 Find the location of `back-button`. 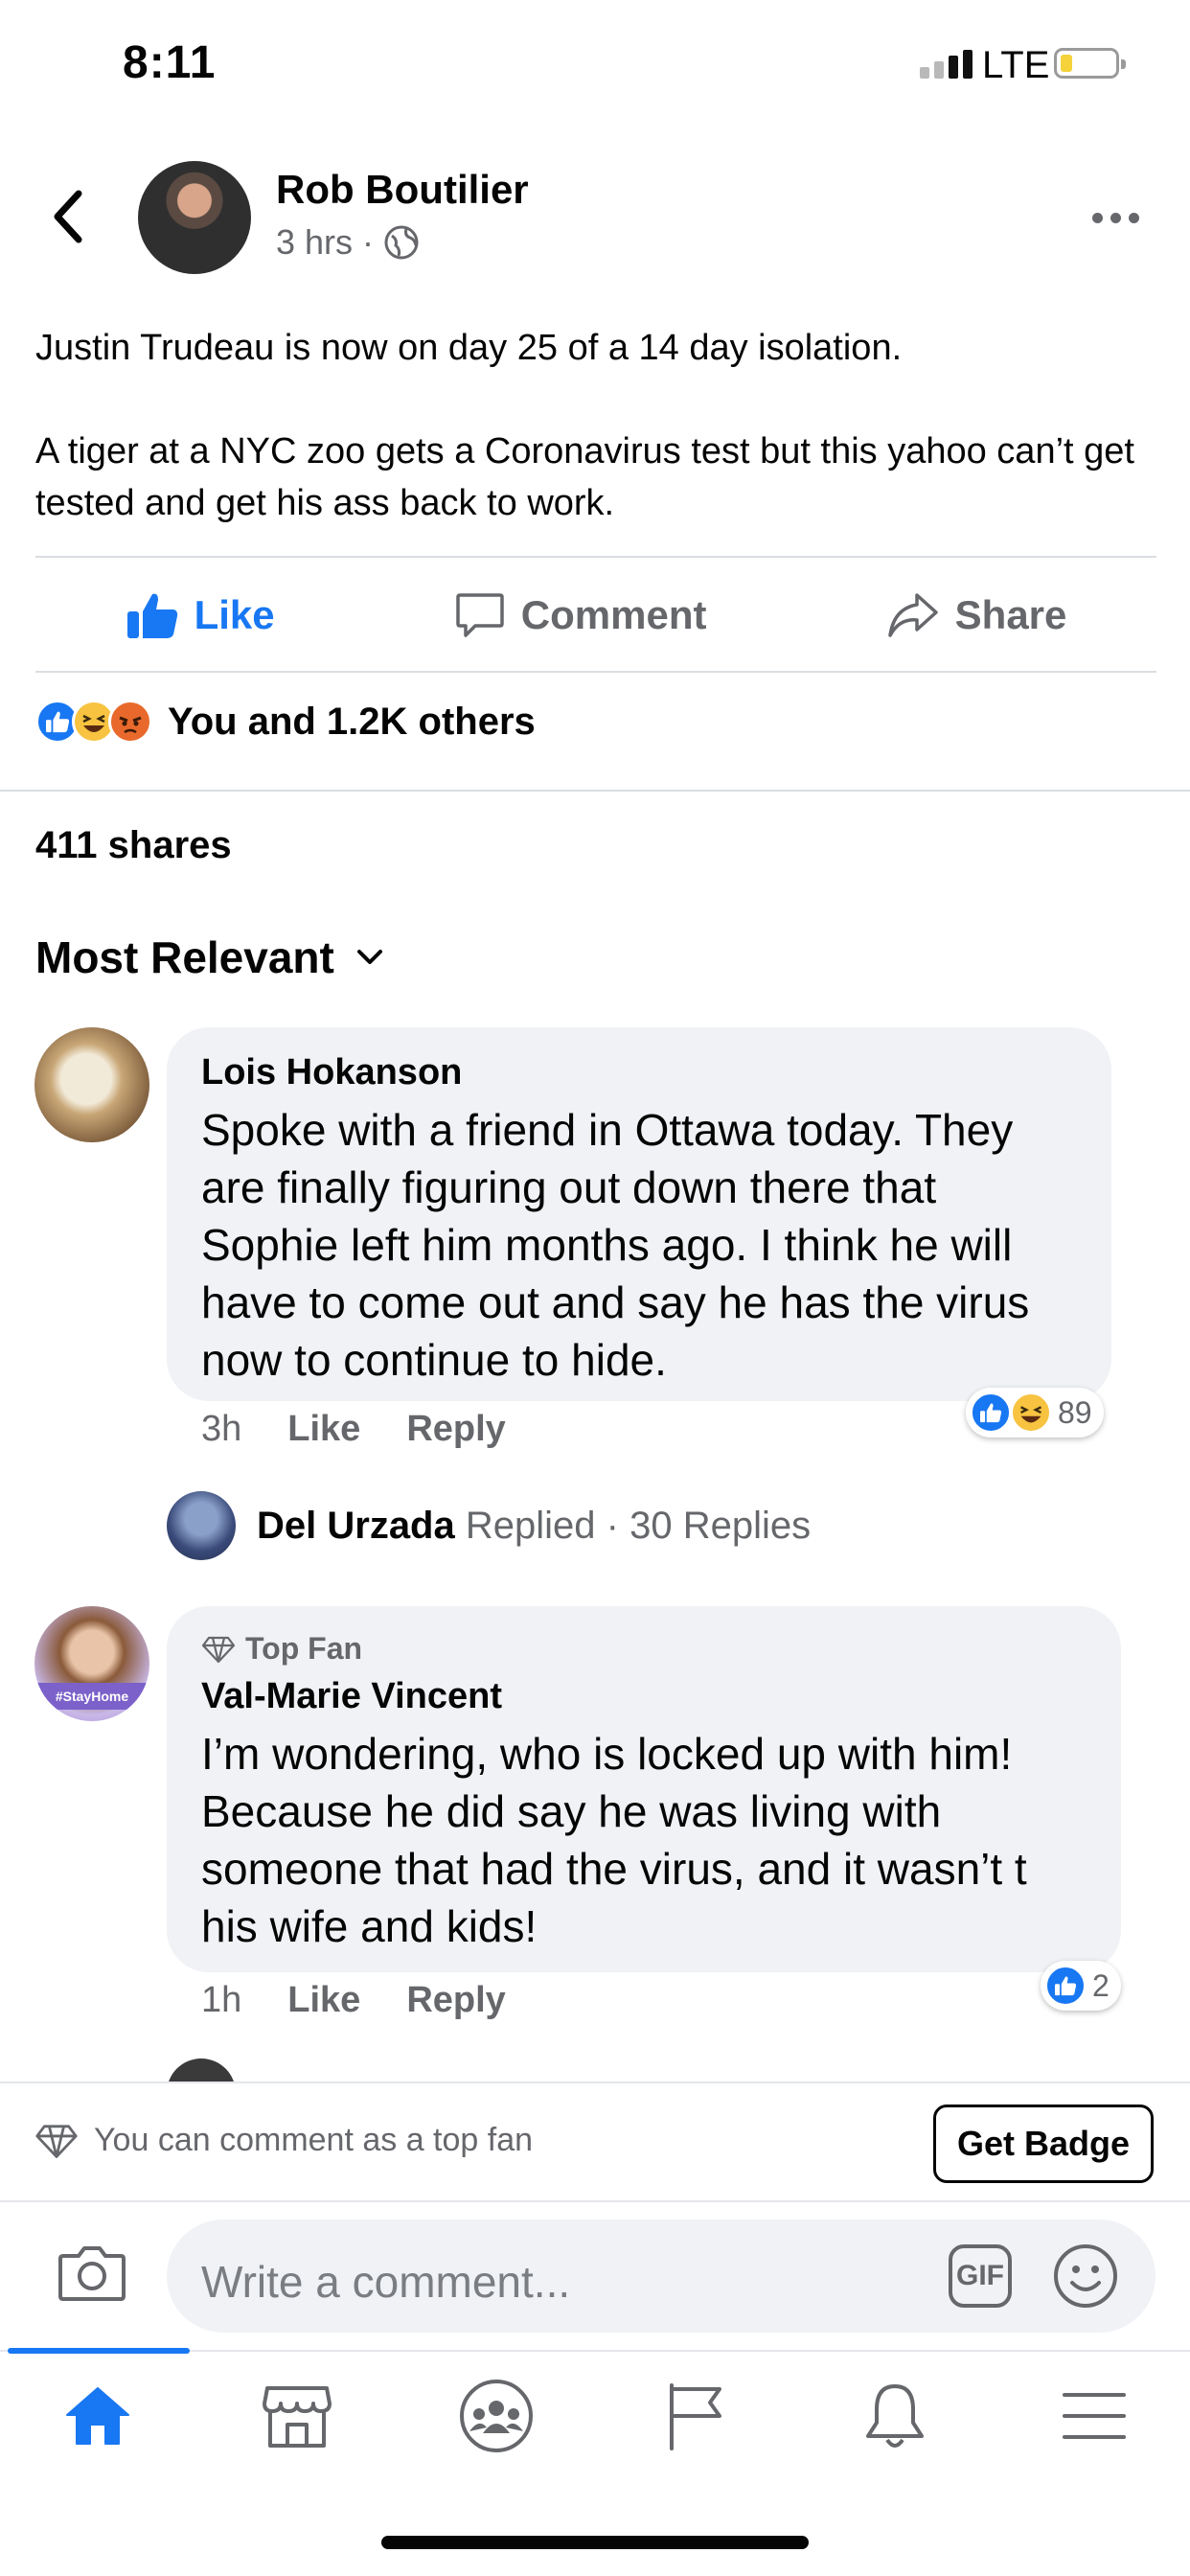

back-button is located at coordinates (68, 219).